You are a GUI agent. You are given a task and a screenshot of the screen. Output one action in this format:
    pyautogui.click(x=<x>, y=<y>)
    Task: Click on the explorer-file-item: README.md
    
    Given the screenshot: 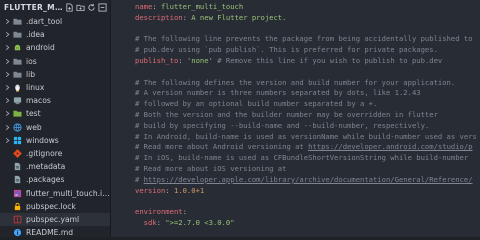 What is the action you would take?
    pyautogui.click(x=55, y=231)
    